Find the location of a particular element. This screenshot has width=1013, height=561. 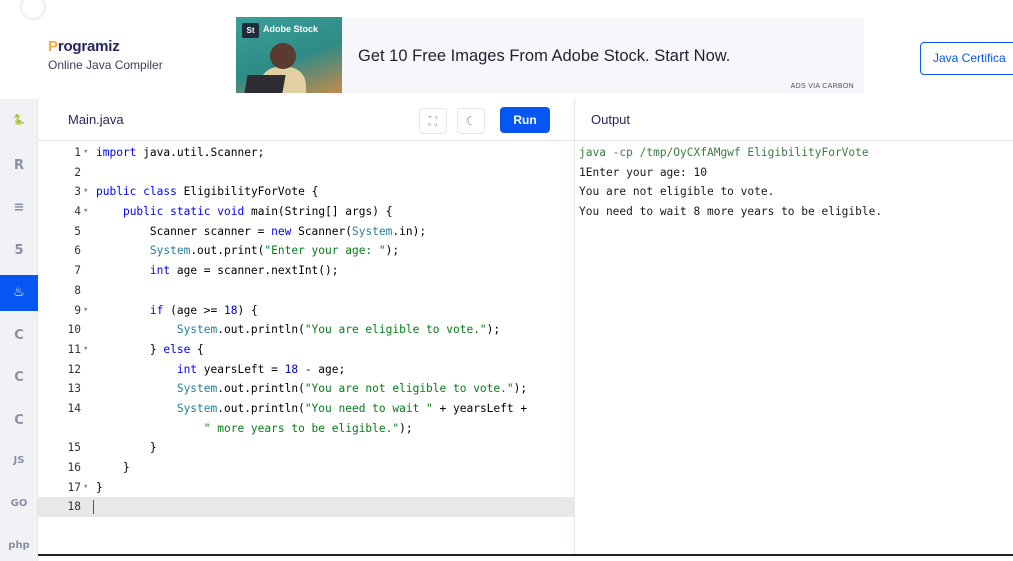

code-text: int yearsLeft = 18 - age; is located at coordinates (220, 370).